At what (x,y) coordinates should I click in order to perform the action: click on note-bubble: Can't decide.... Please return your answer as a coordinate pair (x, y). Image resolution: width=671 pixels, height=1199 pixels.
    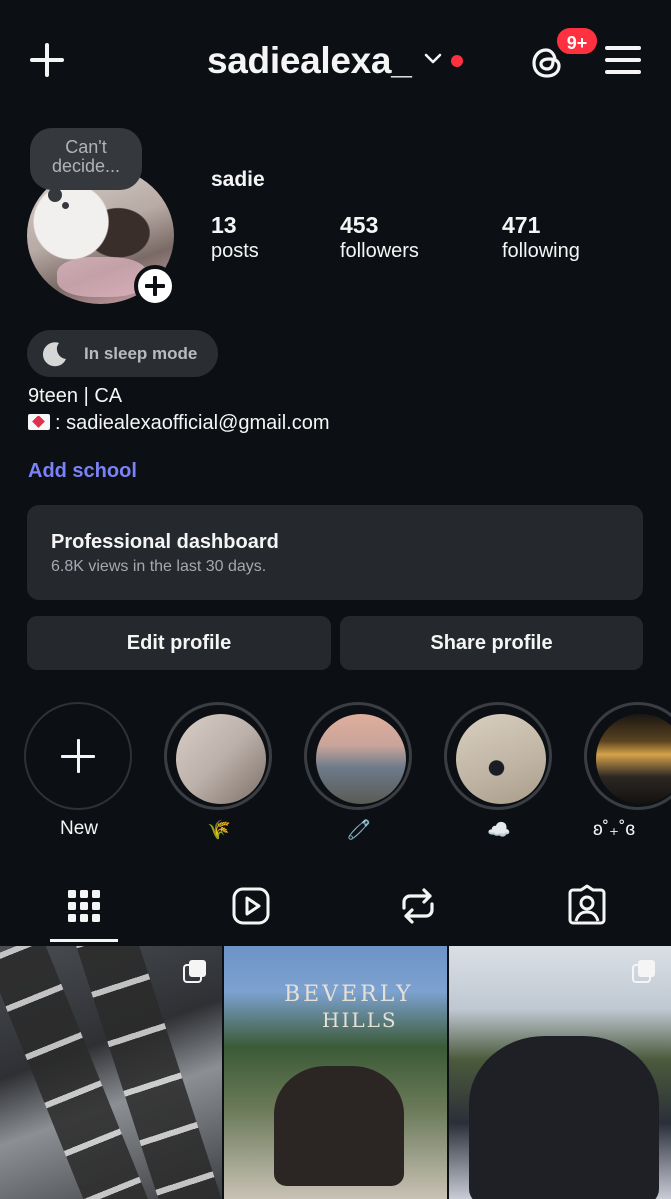
    Looking at the image, I should click on (86, 159).